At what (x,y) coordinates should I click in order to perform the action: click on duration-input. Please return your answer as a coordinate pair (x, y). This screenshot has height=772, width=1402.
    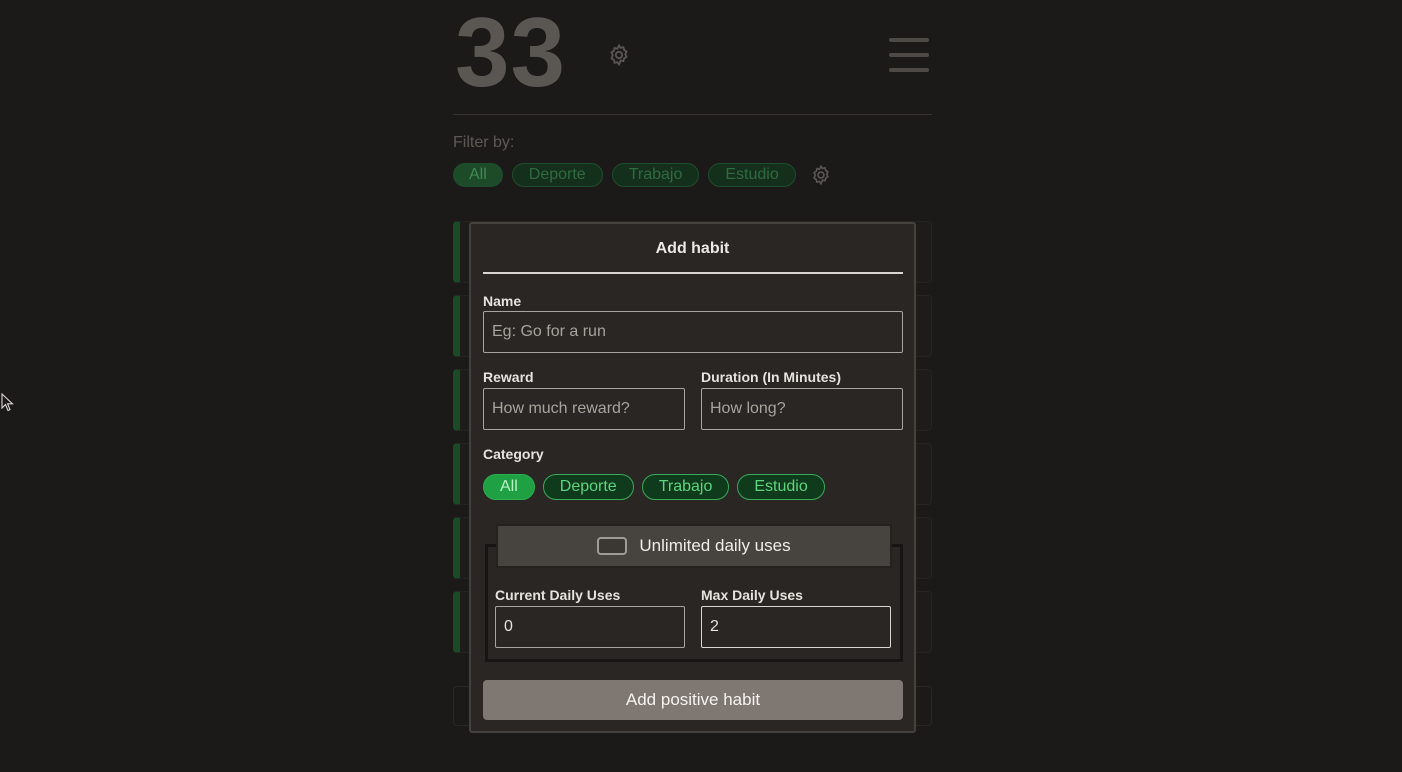
    Looking at the image, I should click on (802, 409).